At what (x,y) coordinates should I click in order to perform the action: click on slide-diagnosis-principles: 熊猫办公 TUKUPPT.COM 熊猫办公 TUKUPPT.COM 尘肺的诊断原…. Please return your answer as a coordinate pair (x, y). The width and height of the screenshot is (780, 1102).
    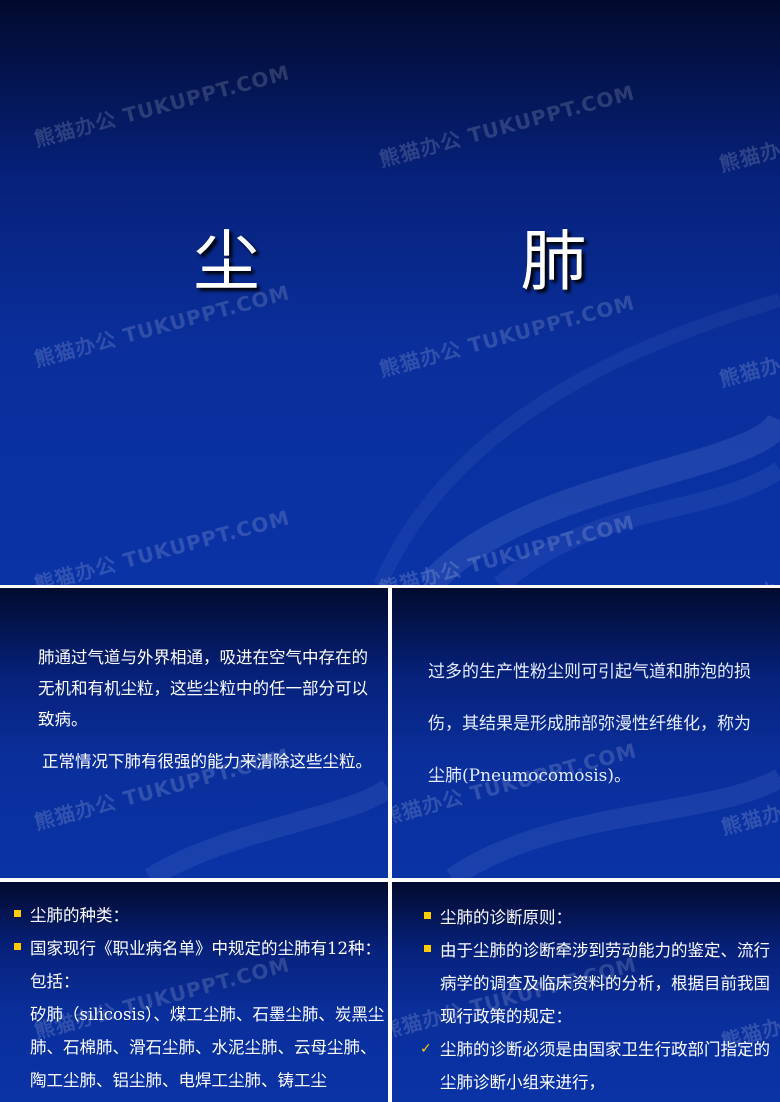
    Looking at the image, I should click on (586, 992).